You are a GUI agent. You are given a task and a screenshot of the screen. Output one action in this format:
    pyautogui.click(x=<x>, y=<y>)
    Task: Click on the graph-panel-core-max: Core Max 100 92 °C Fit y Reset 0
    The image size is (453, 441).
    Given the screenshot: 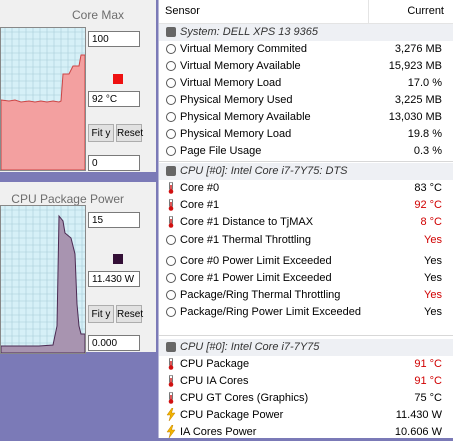 What is the action you would take?
    pyautogui.click(x=78, y=86)
    